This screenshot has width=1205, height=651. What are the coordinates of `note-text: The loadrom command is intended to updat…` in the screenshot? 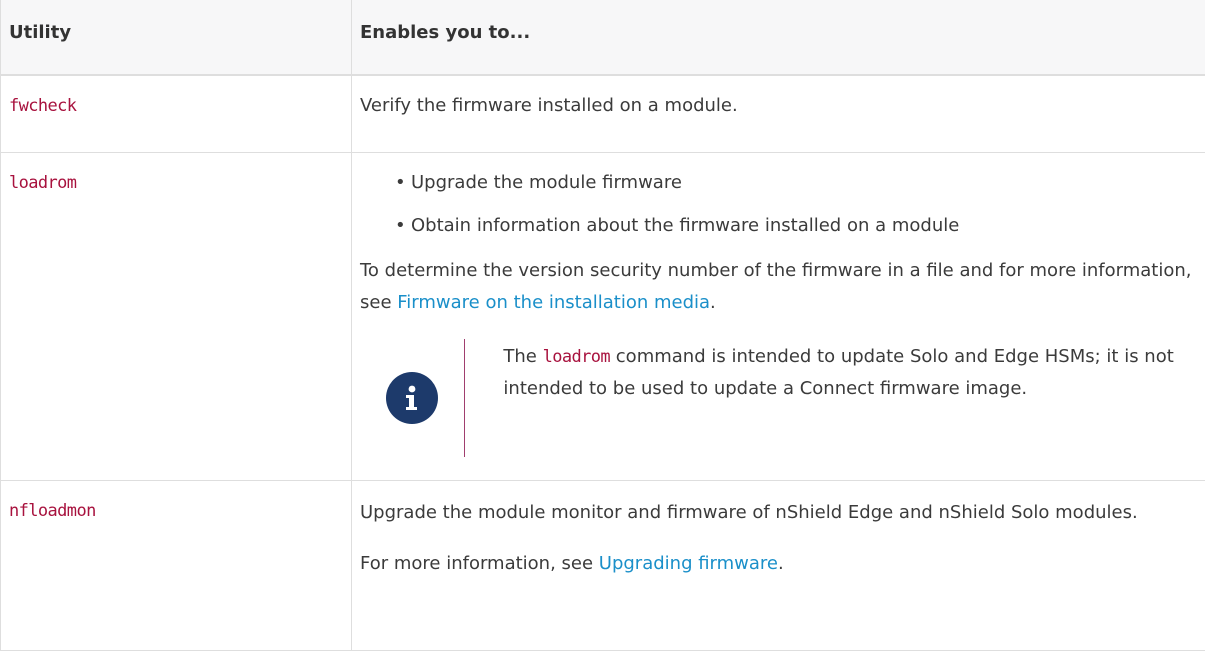 It's located at (835, 398).